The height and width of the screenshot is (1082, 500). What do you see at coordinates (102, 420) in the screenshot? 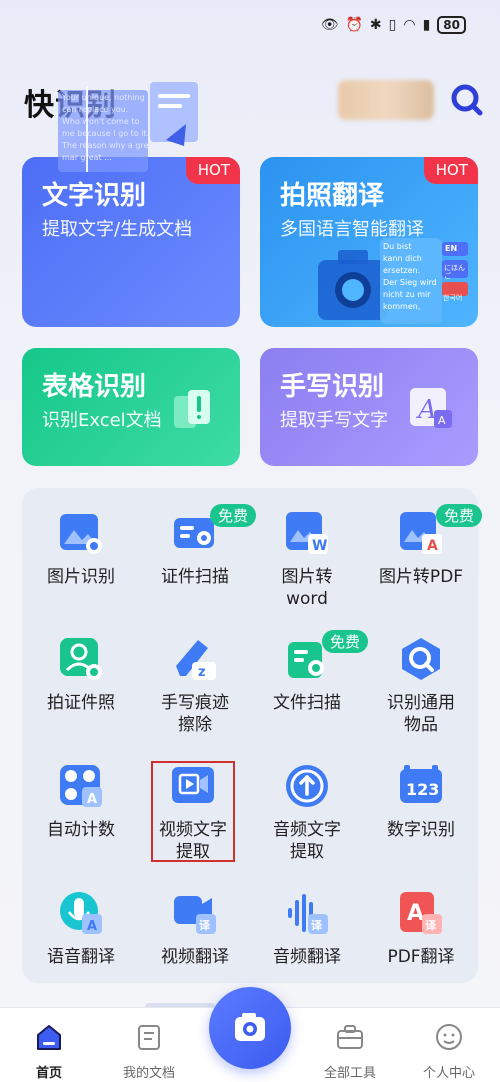
I see `card-subtitle: 识别Excel文档` at bounding box center [102, 420].